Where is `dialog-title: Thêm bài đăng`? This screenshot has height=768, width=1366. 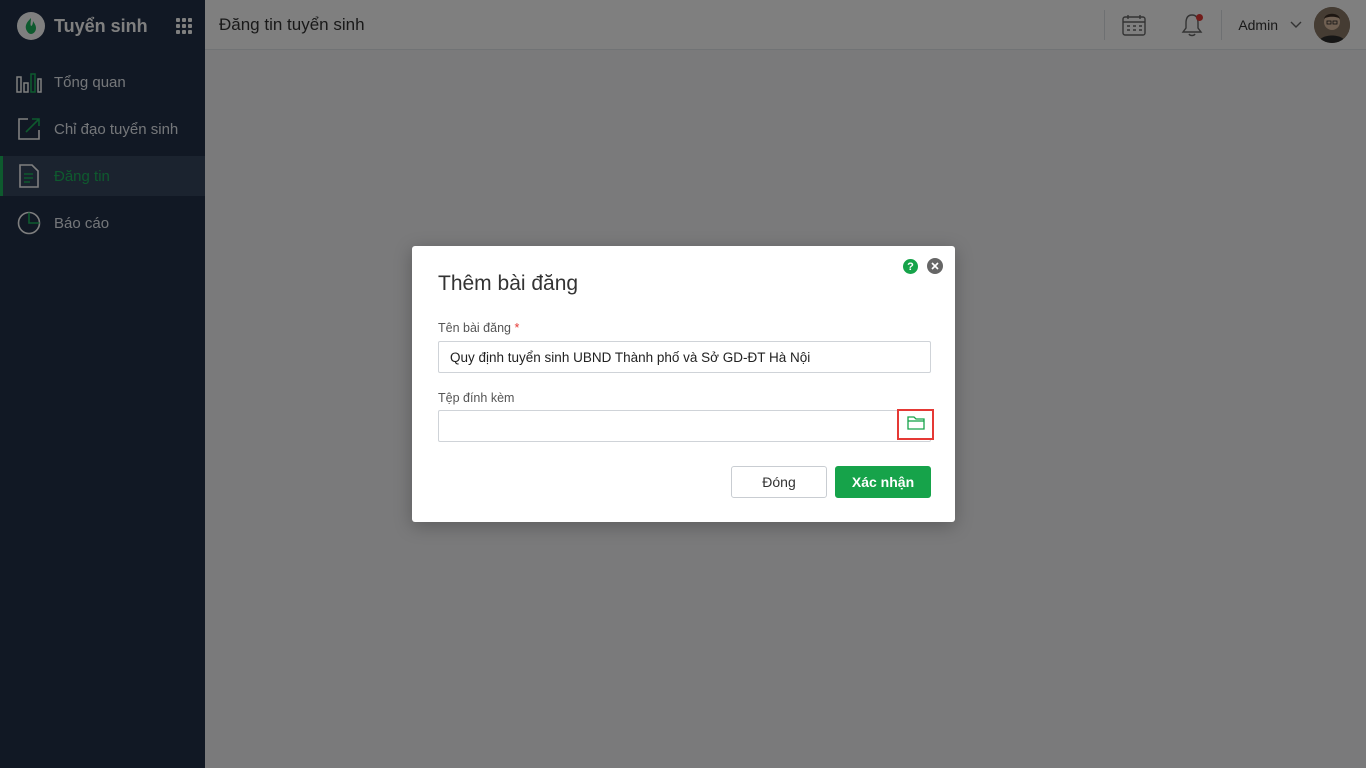 dialog-title: Thêm bài đăng is located at coordinates (508, 283).